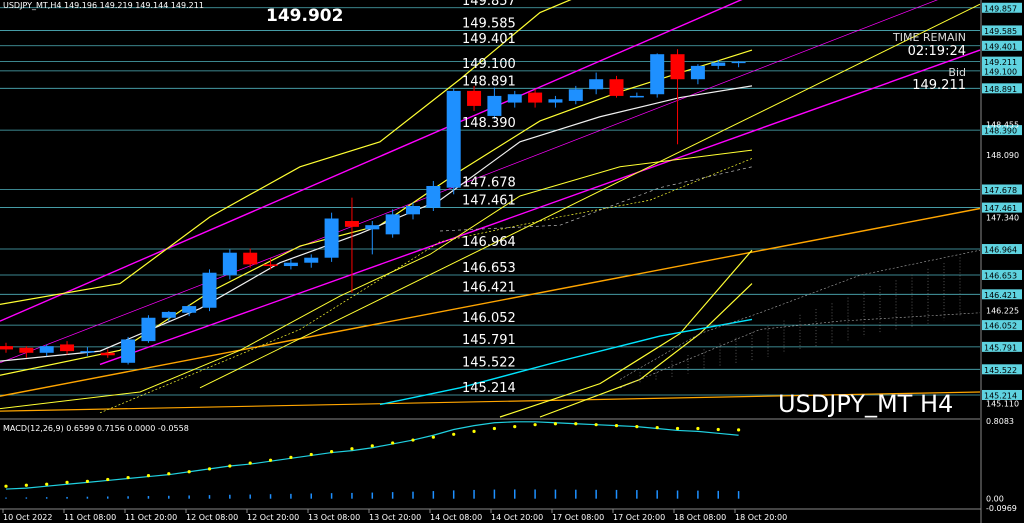  I want to click on price-tag-label: 149.401, so click(1000, 46).